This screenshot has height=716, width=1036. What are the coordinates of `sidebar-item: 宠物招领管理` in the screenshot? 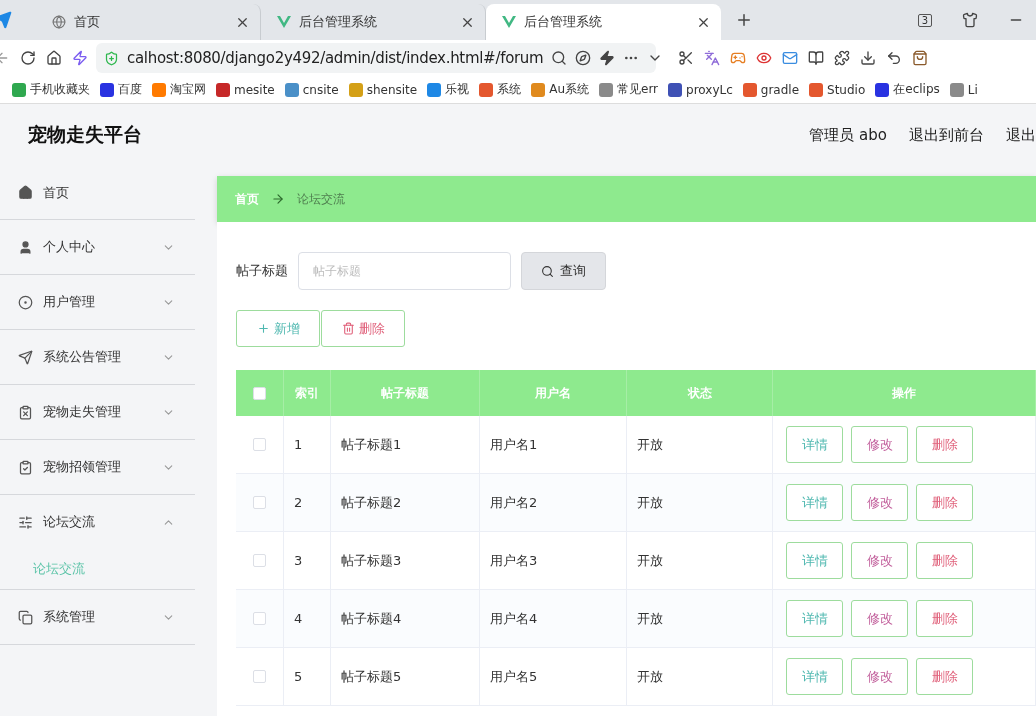 It's located at (97, 467).